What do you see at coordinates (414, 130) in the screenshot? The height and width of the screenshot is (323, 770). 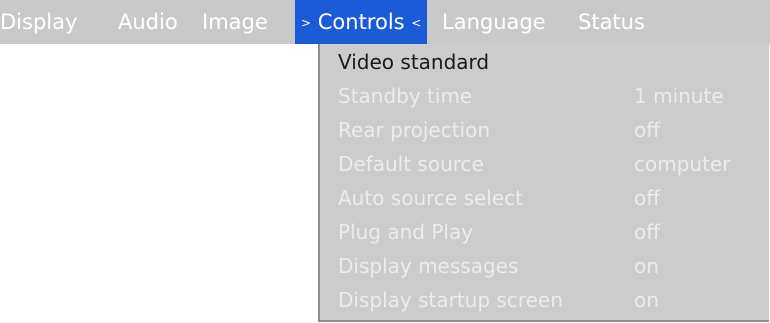 I see `menu-item-label: Rear projection` at bounding box center [414, 130].